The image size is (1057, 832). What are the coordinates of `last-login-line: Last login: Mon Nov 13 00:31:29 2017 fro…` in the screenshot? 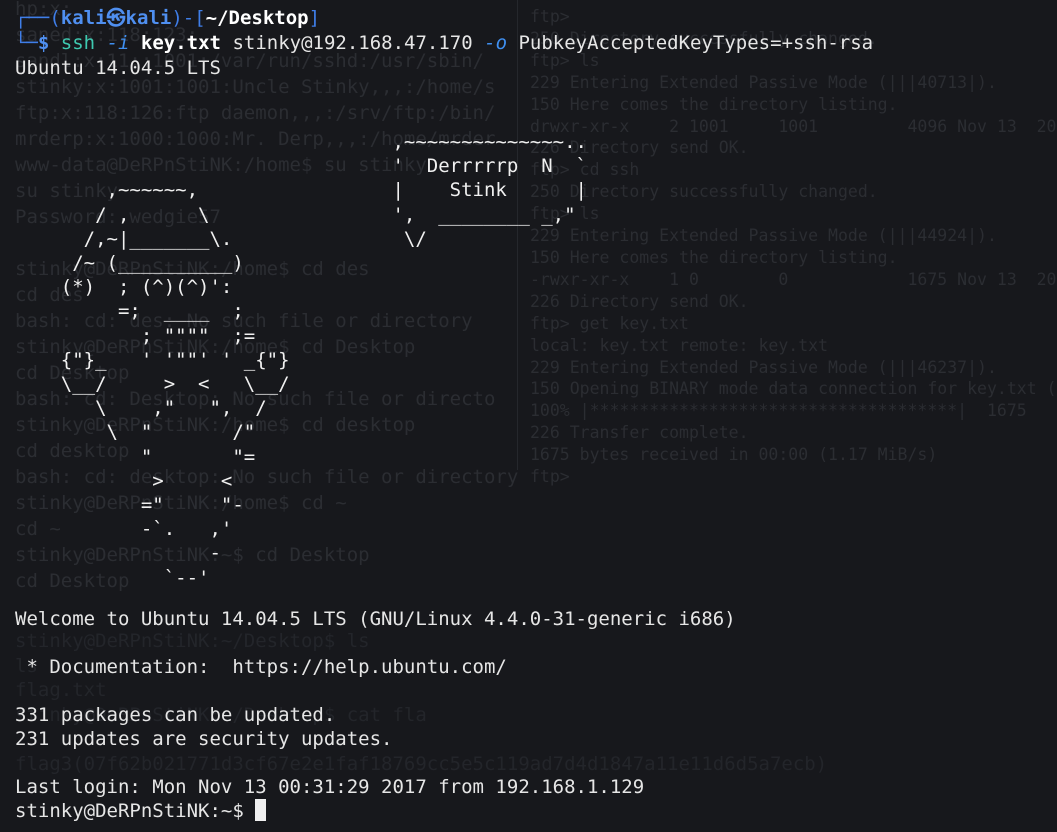 It's located at (330, 787).